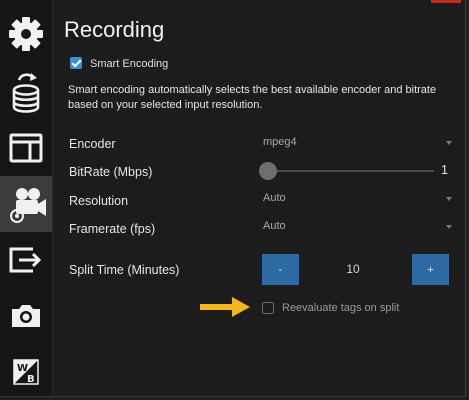 The width and height of the screenshot is (469, 400). I want to click on svg-text: W, so click(22, 368).